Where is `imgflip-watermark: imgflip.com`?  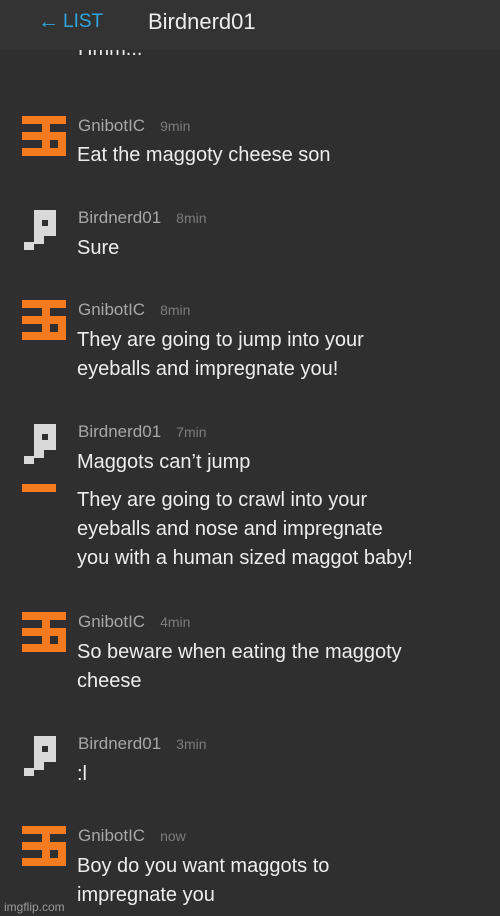 imgflip-watermark: imgflip.com is located at coordinates (34, 907).